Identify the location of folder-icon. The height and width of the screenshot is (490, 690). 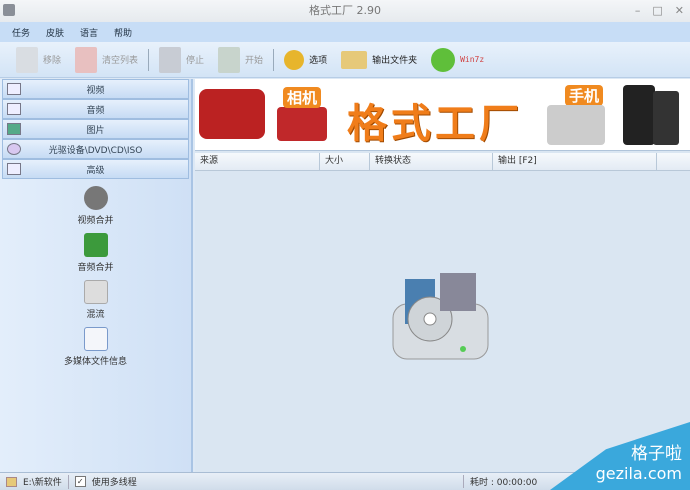
(11, 481).